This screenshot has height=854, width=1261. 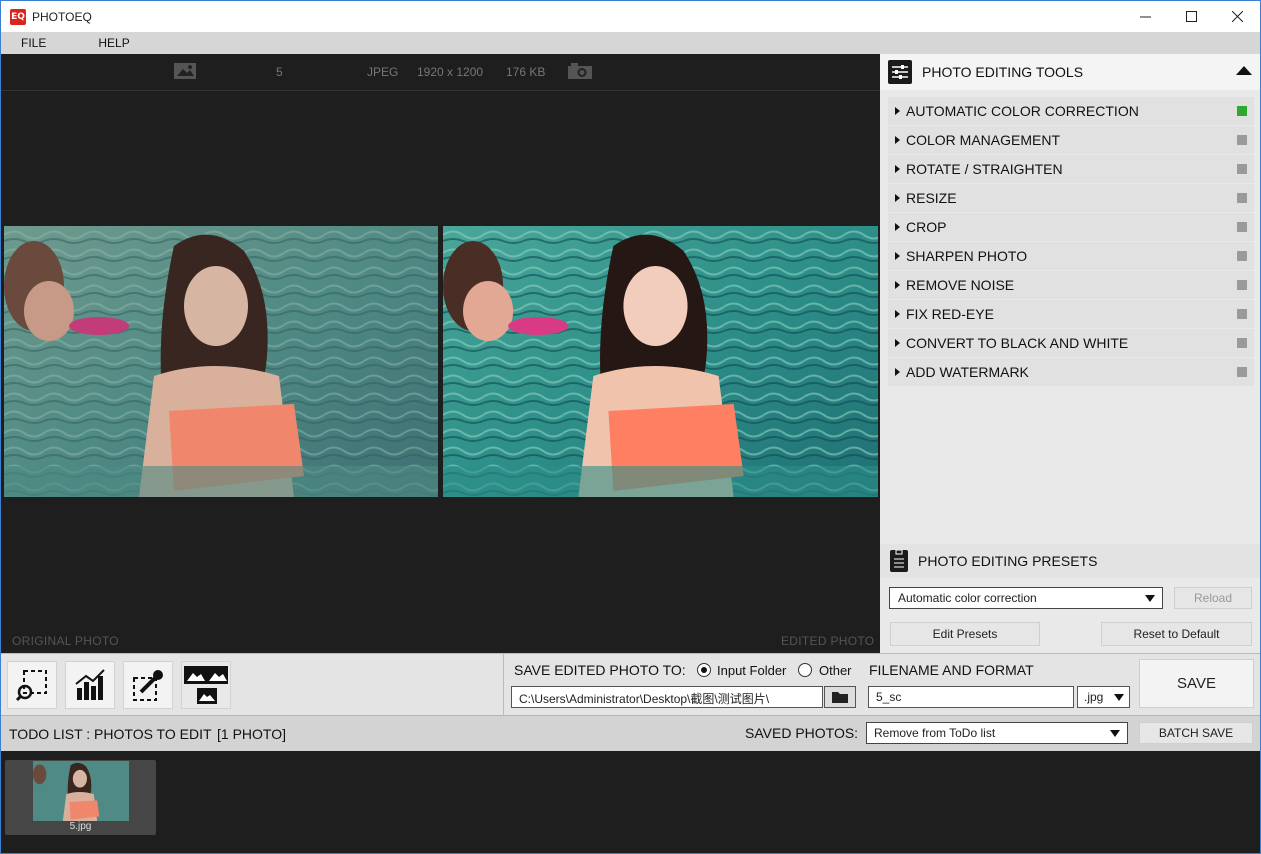 I want to click on tool-label: COLOR MANAGEMENT, so click(x=983, y=140).